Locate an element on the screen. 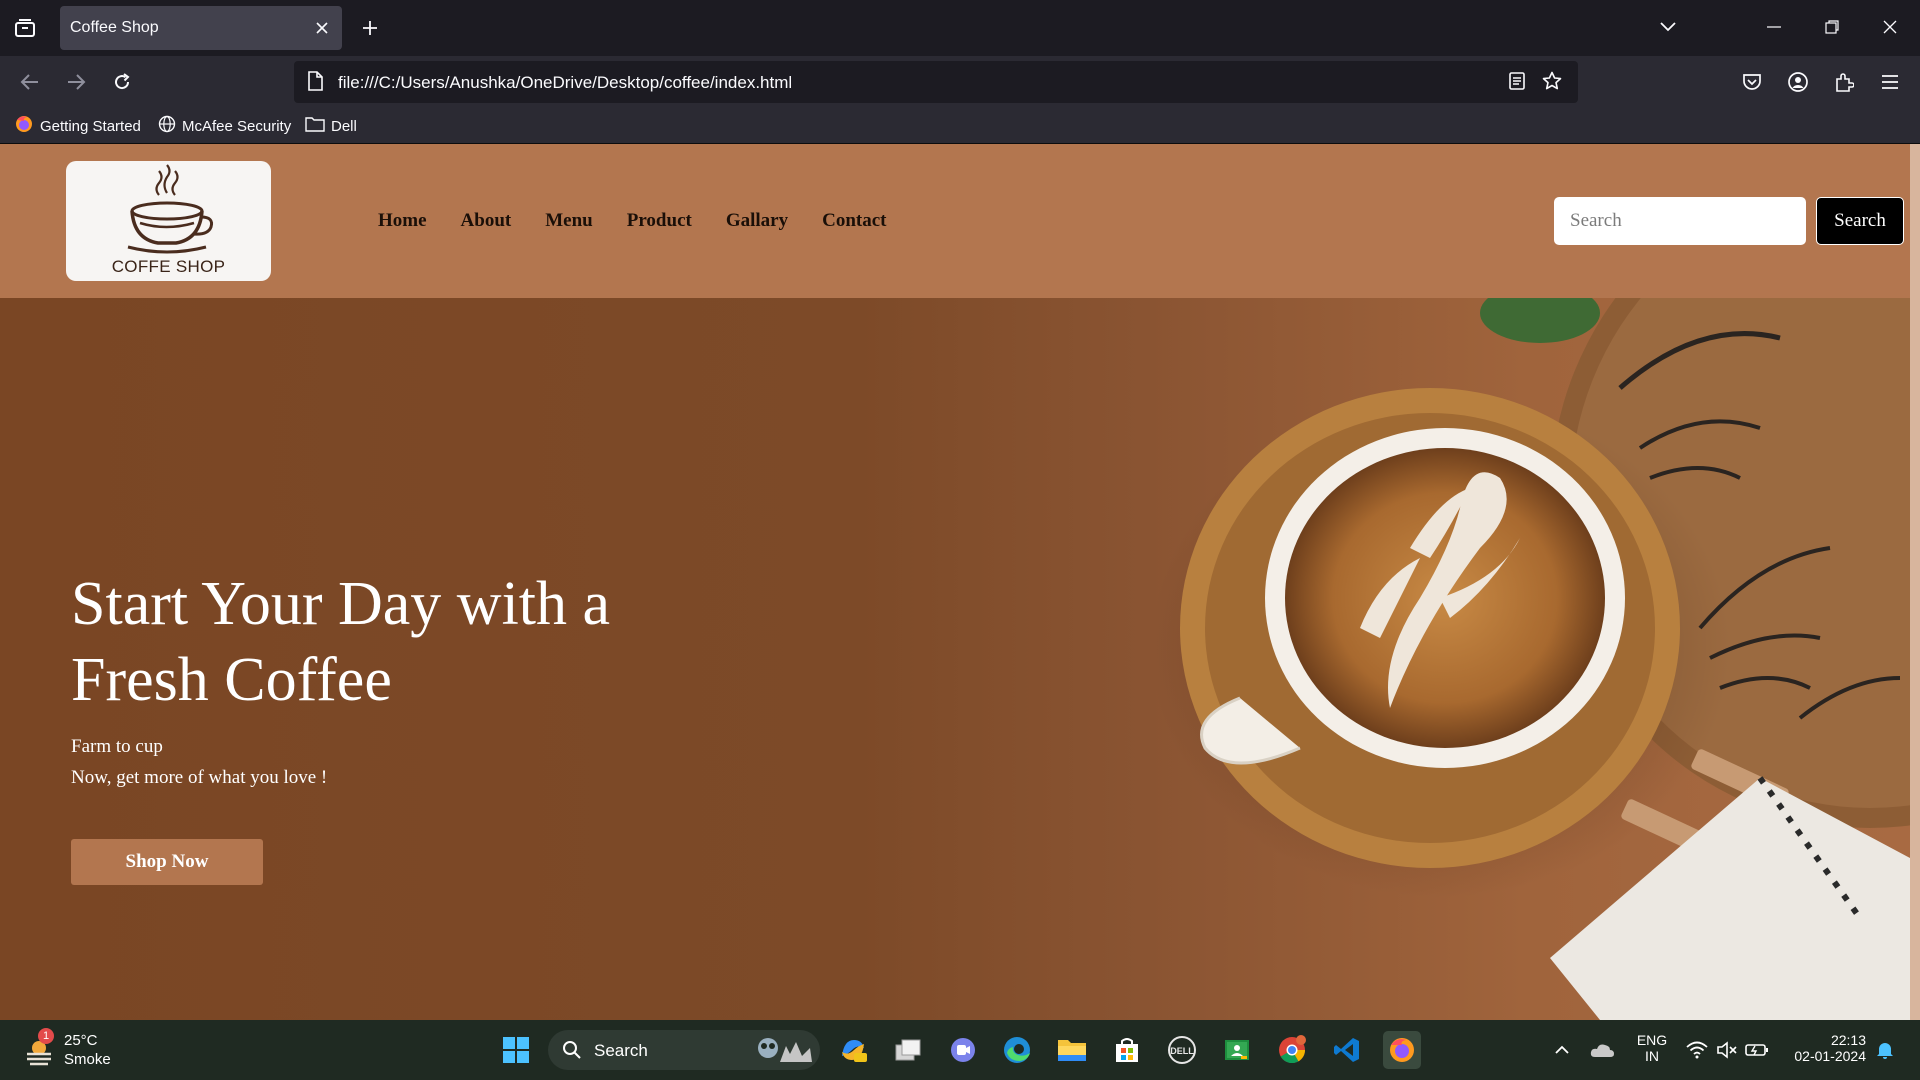 The width and height of the screenshot is (1920, 1080). nav-link-home: Home is located at coordinates (402, 221).